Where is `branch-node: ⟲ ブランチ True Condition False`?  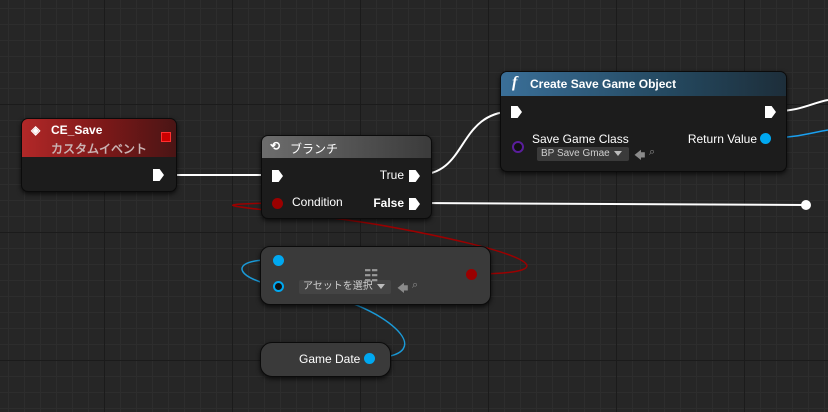 branch-node: ⟲ ブランチ True Condition False is located at coordinates (346, 177).